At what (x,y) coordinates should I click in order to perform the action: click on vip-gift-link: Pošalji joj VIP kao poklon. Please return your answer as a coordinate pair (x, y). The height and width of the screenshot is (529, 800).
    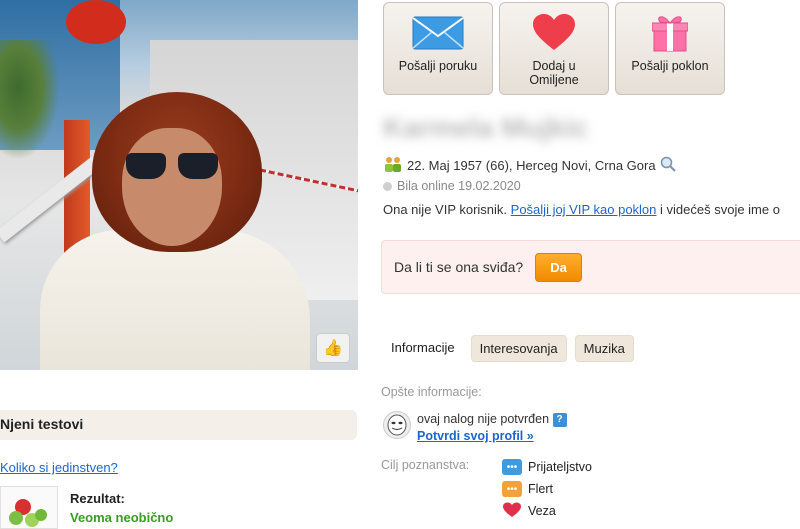
    Looking at the image, I should click on (584, 209).